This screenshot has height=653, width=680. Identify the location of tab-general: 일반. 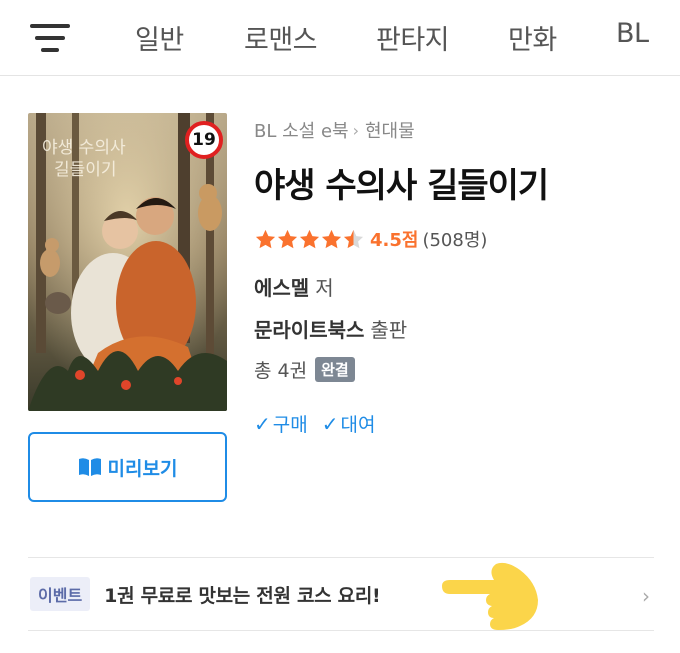
(159, 37).